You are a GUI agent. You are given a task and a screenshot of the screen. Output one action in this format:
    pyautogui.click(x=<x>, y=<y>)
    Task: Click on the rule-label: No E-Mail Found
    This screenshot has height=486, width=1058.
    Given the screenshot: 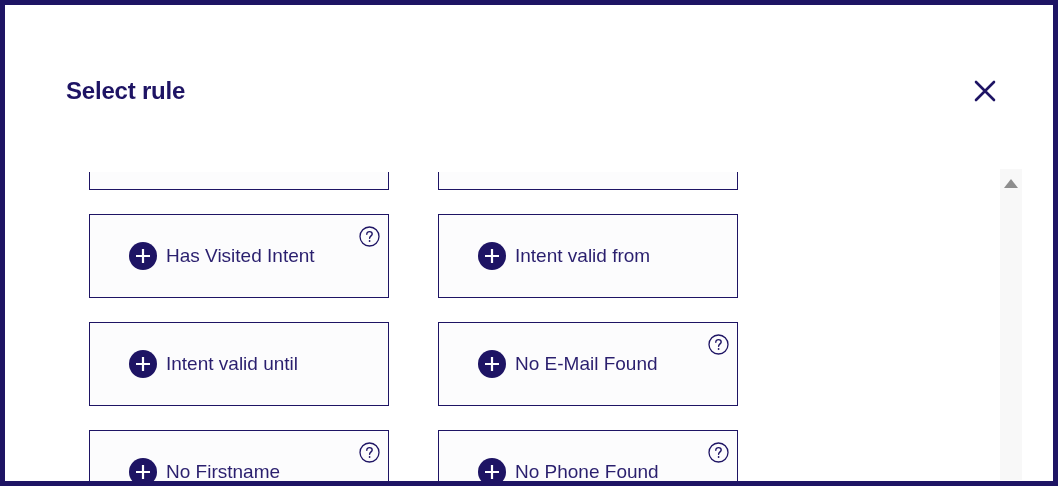 What is the action you would take?
    pyautogui.click(x=586, y=364)
    